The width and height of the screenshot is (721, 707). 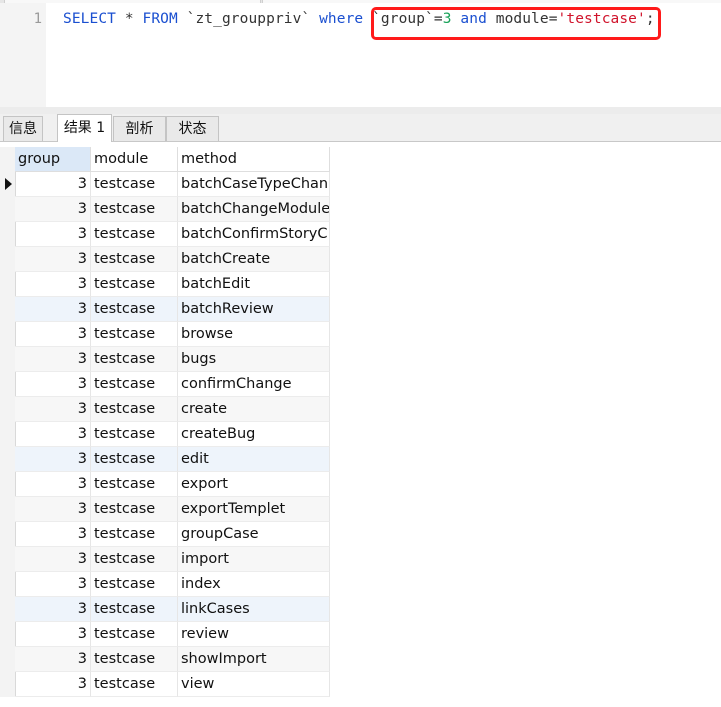 I want to click on tab-result-1: 结果 1, so click(x=84, y=128).